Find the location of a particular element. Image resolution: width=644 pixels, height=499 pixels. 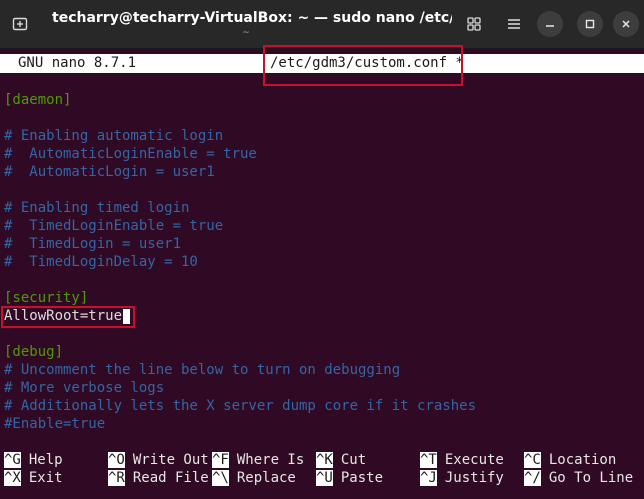

editor-line: # More verbose logs is located at coordinates (84, 388).